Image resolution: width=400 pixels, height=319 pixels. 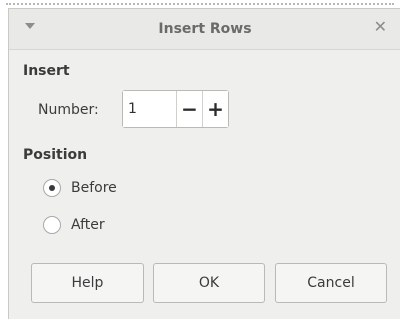 I want to click on help-button: Help, so click(x=87, y=283).